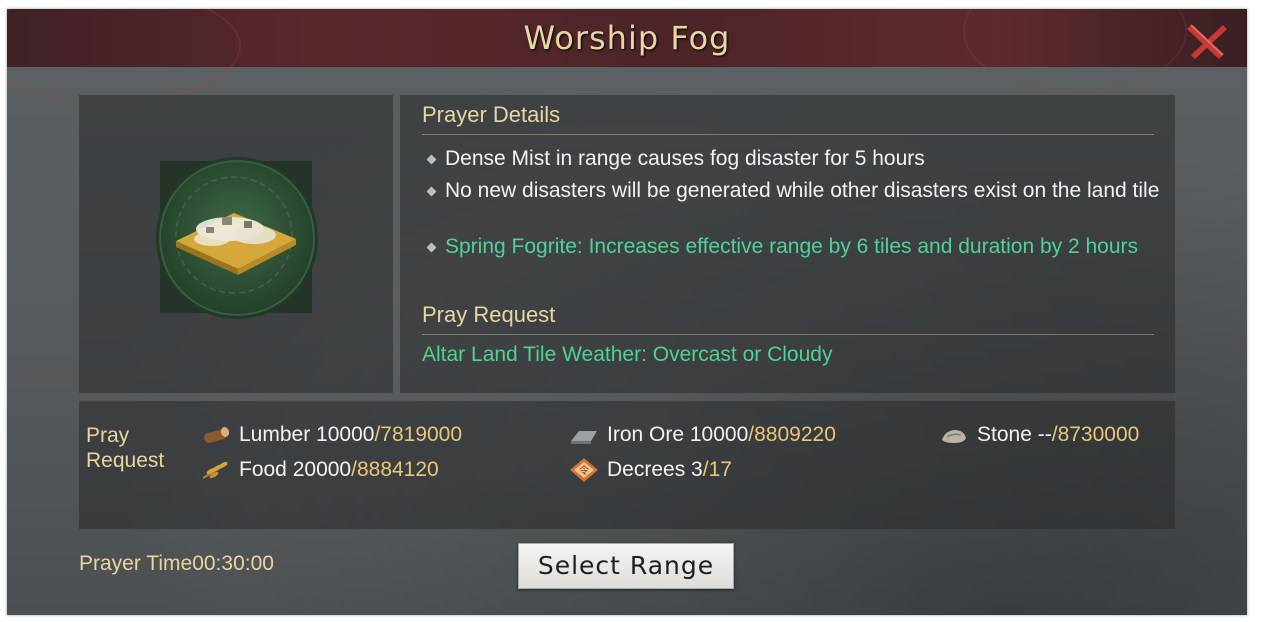 This screenshot has height=622, width=1264. Describe the element at coordinates (1207, 41) in the screenshot. I see `close-icon` at that location.